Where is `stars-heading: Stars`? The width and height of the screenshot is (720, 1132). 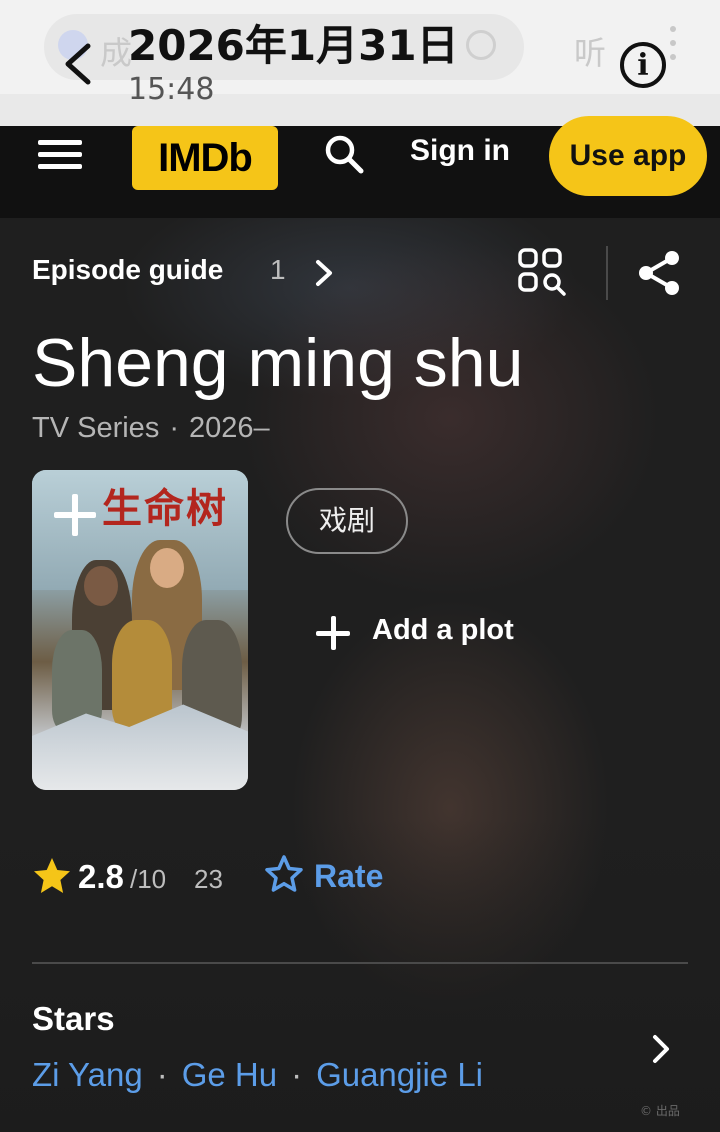
stars-heading: Stars is located at coordinates (73, 1018).